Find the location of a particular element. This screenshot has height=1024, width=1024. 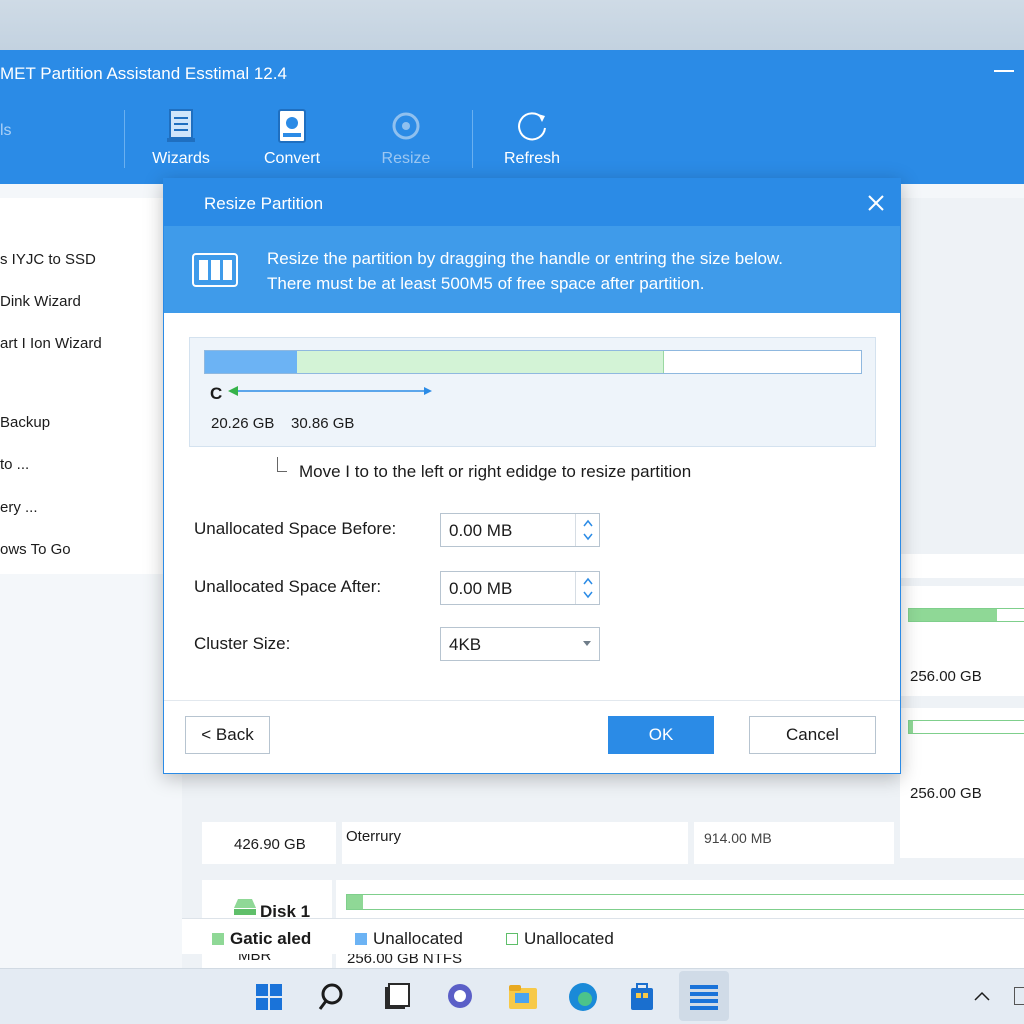

unallocated-before-input: 0.00 MB is located at coordinates (520, 530).